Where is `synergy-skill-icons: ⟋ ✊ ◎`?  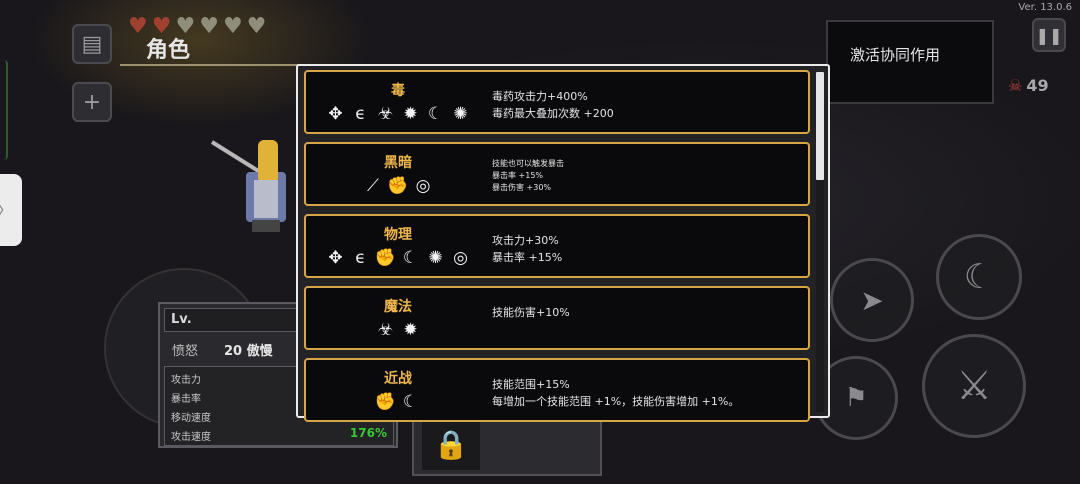
synergy-skill-icons: ⟋ ✊ ◎ is located at coordinates (398, 186).